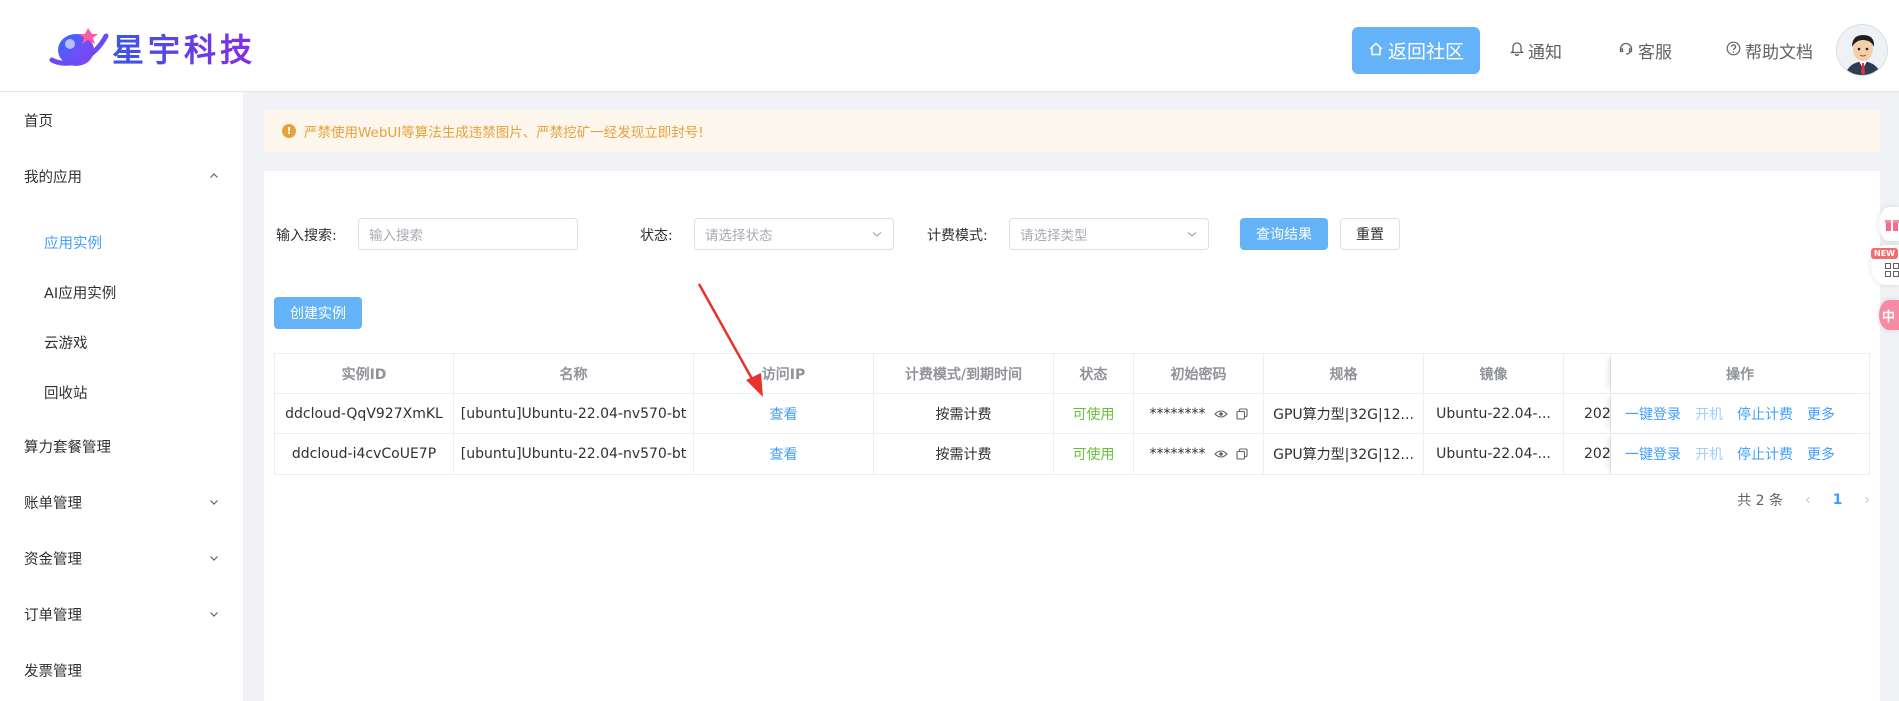  Describe the element at coordinates (121, 342) in the screenshot. I see `sidebar-item-cloud-games: 云游戏` at that location.